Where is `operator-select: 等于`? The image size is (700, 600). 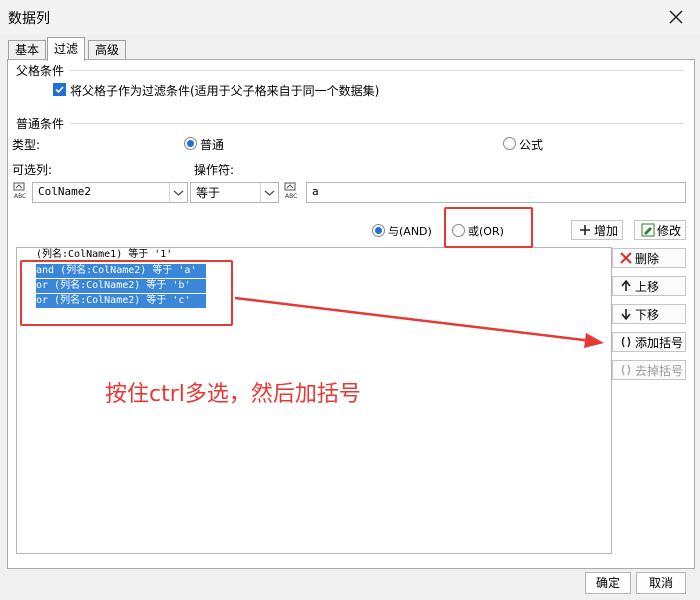 operator-select: 等于 is located at coordinates (234, 192).